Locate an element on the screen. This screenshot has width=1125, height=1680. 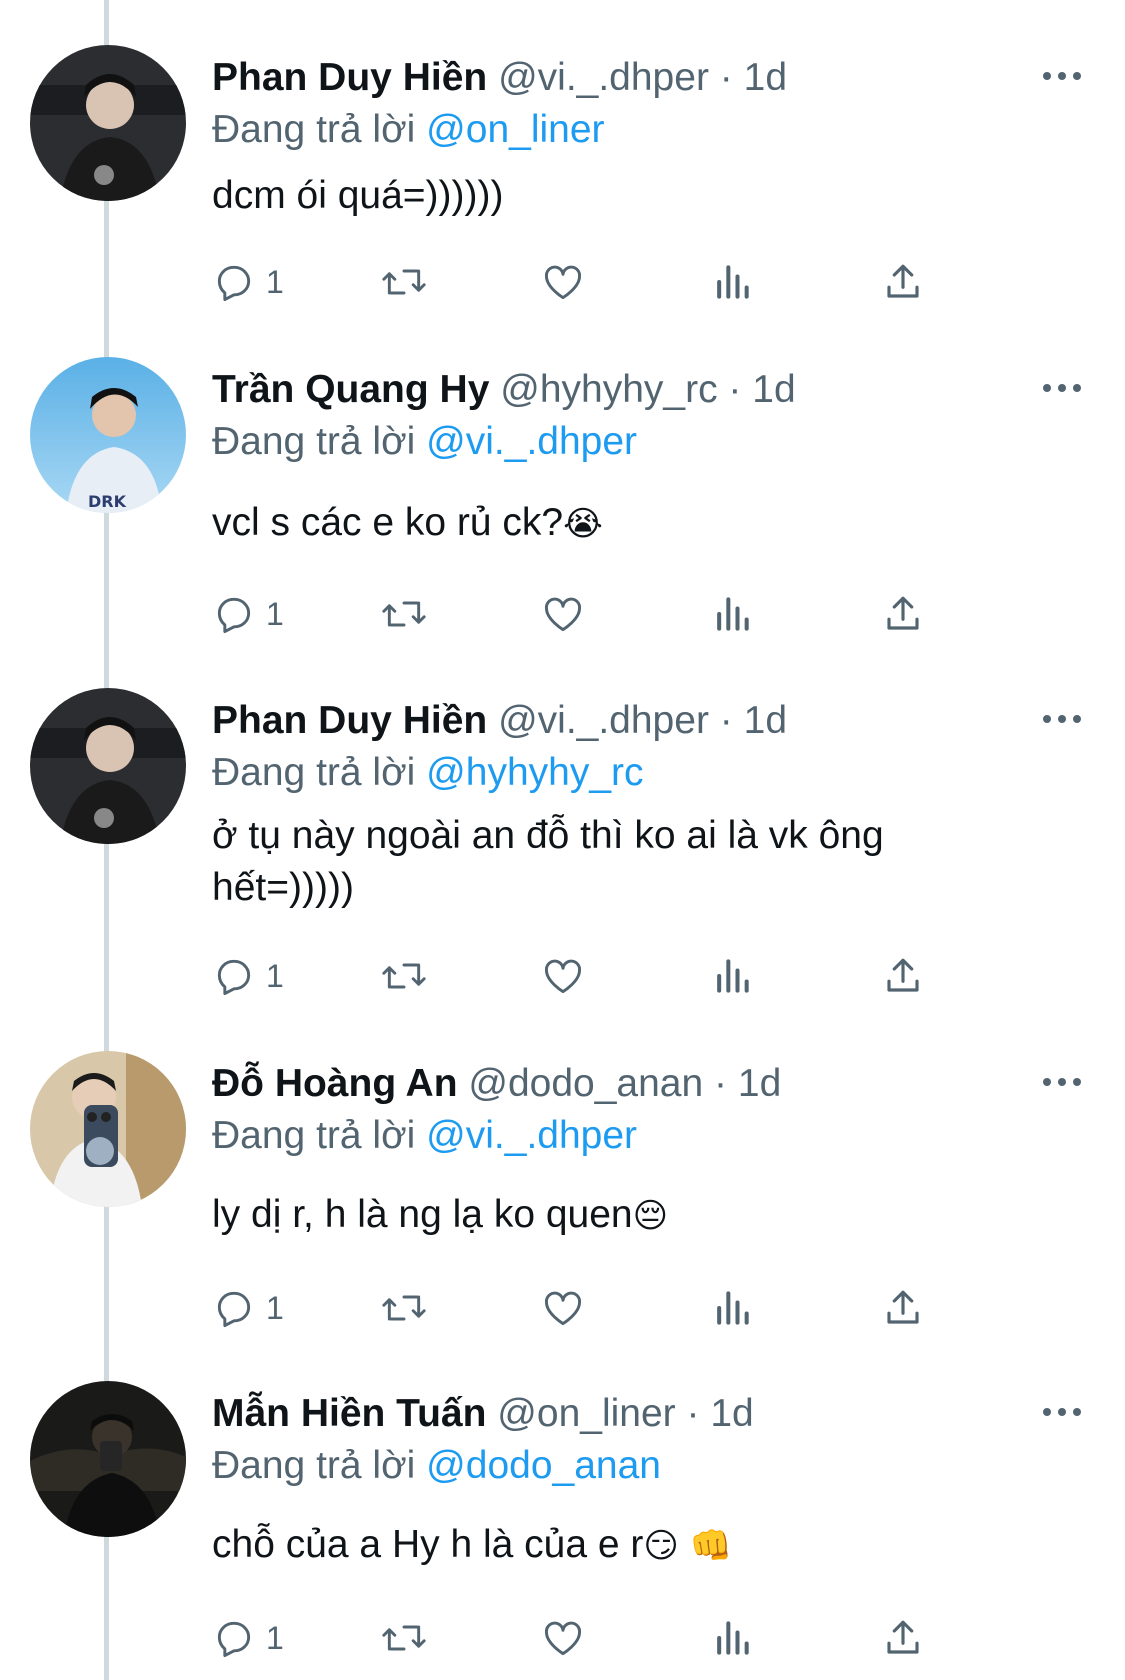
replying-to: Đang trả lời @vi._.dhper is located at coordinates (424, 442).